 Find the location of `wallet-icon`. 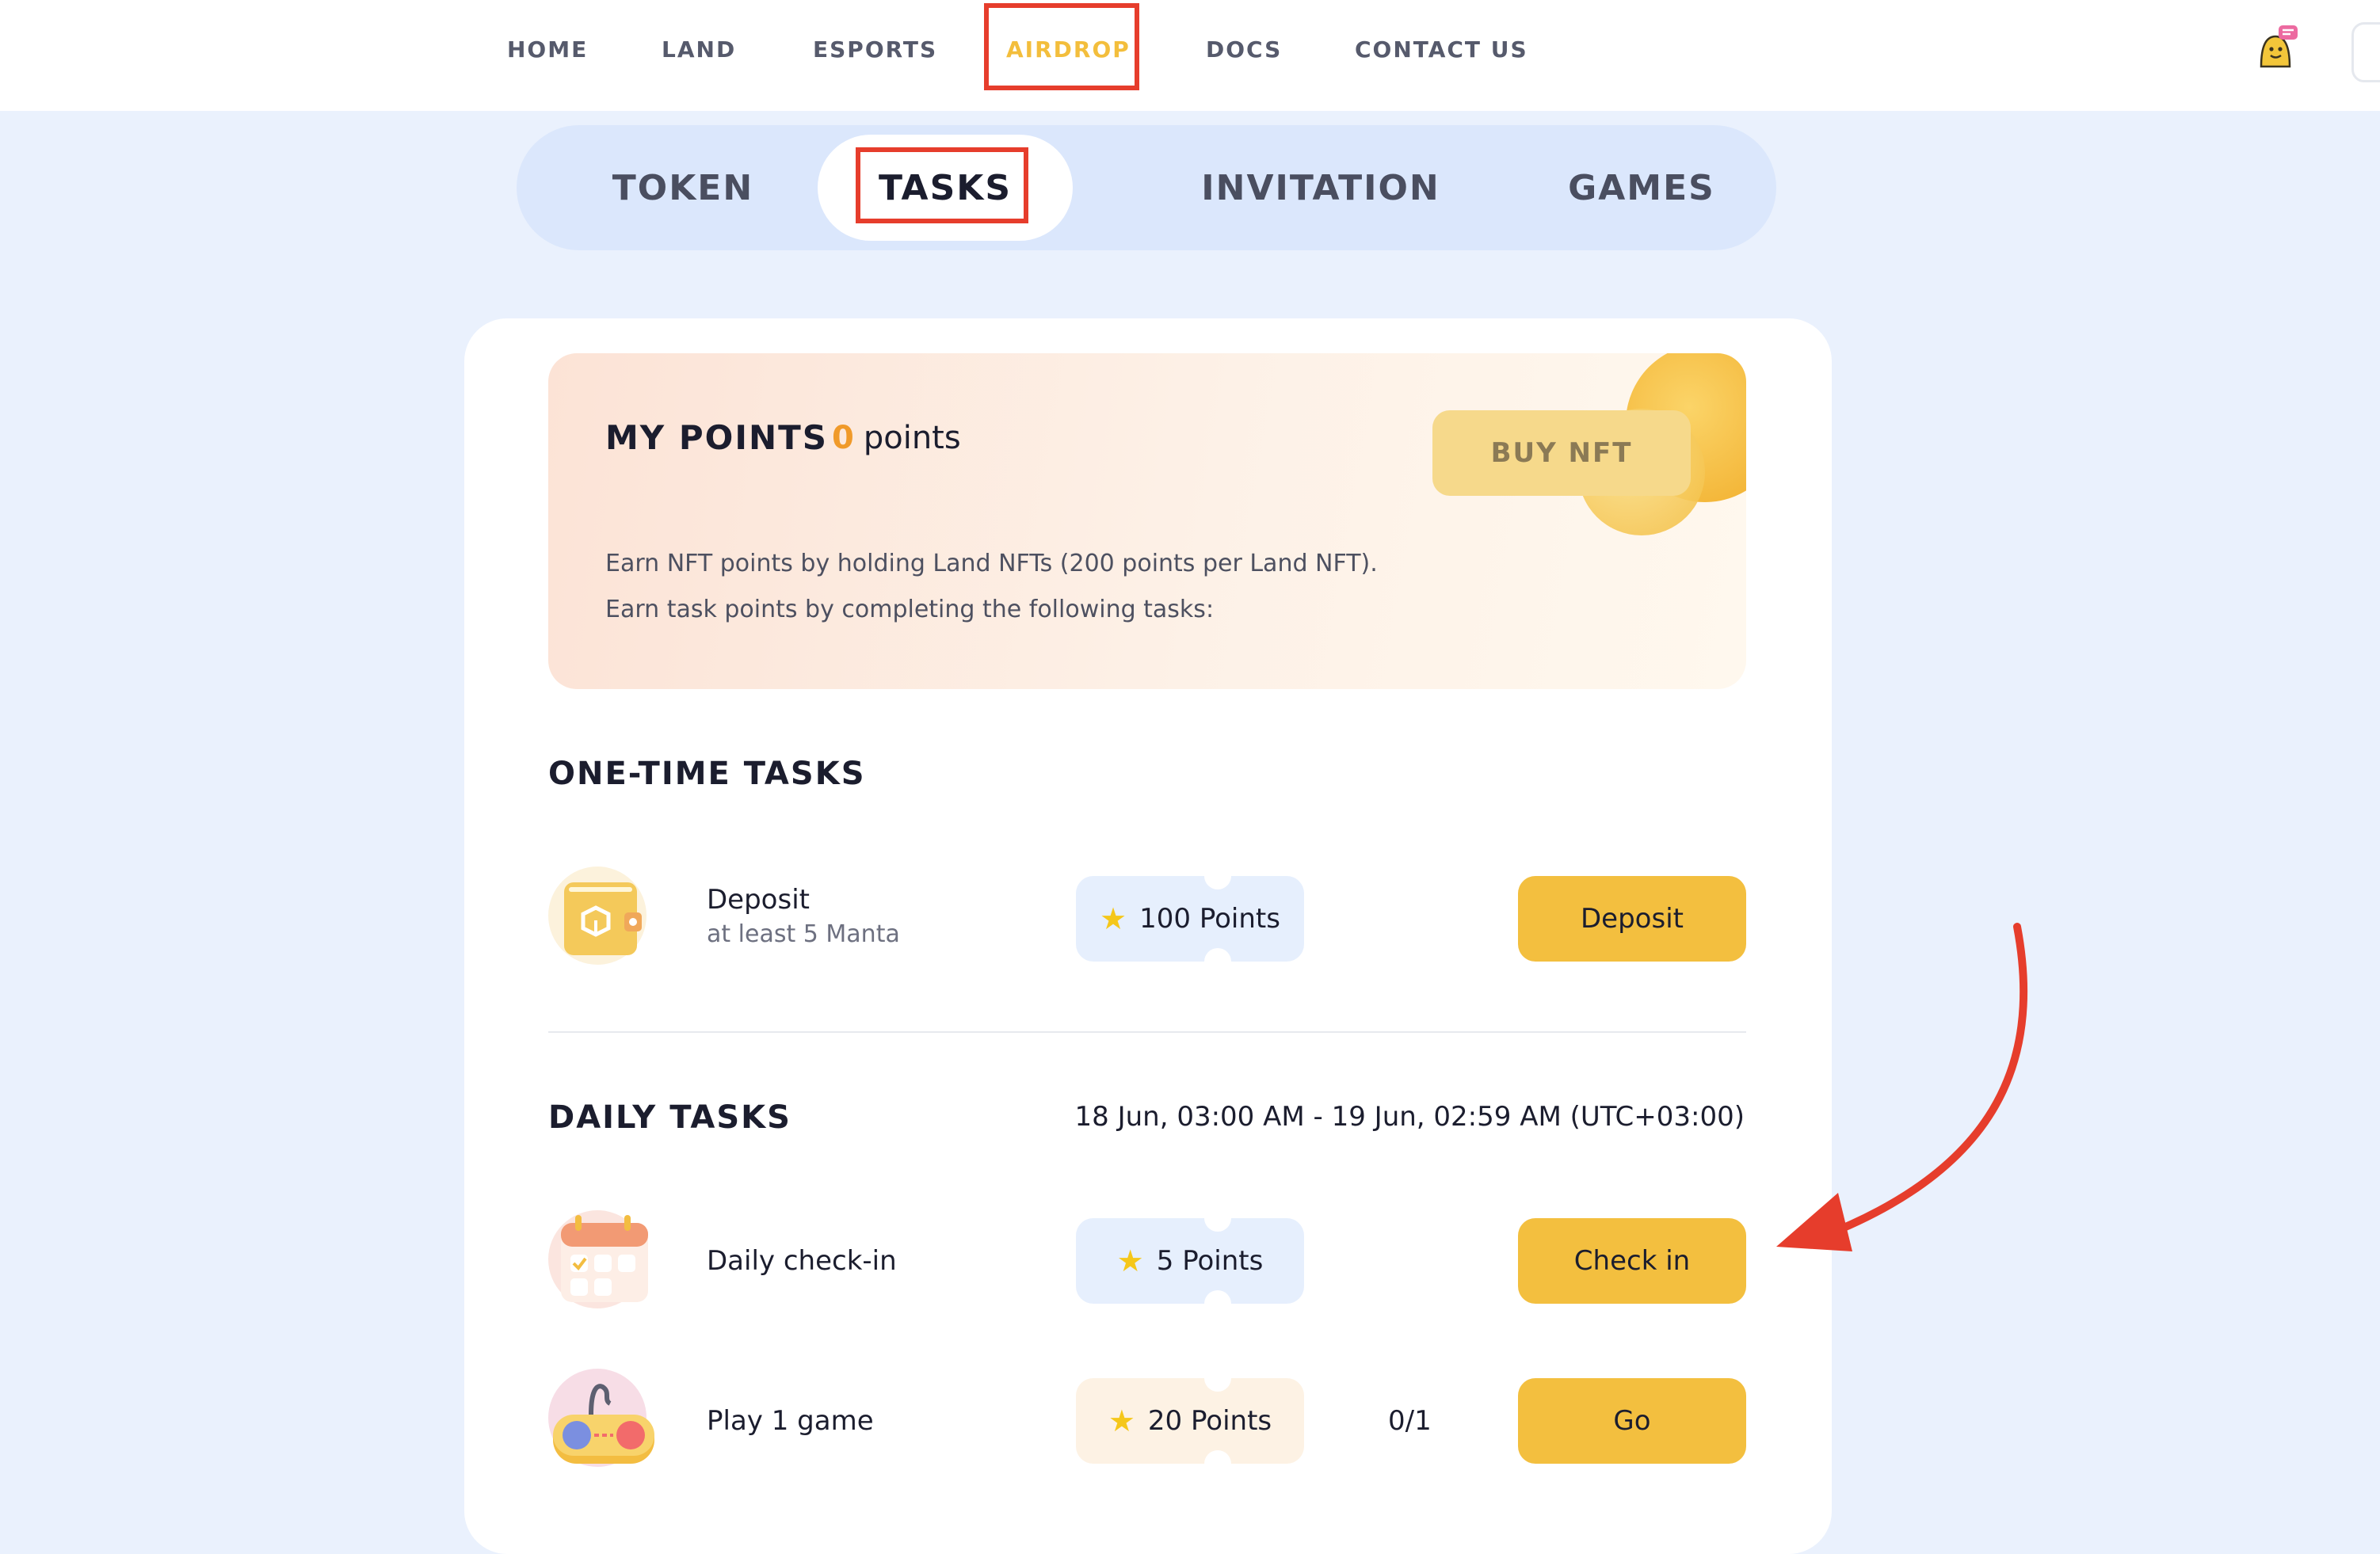

wallet-icon is located at coordinates (597, 916).